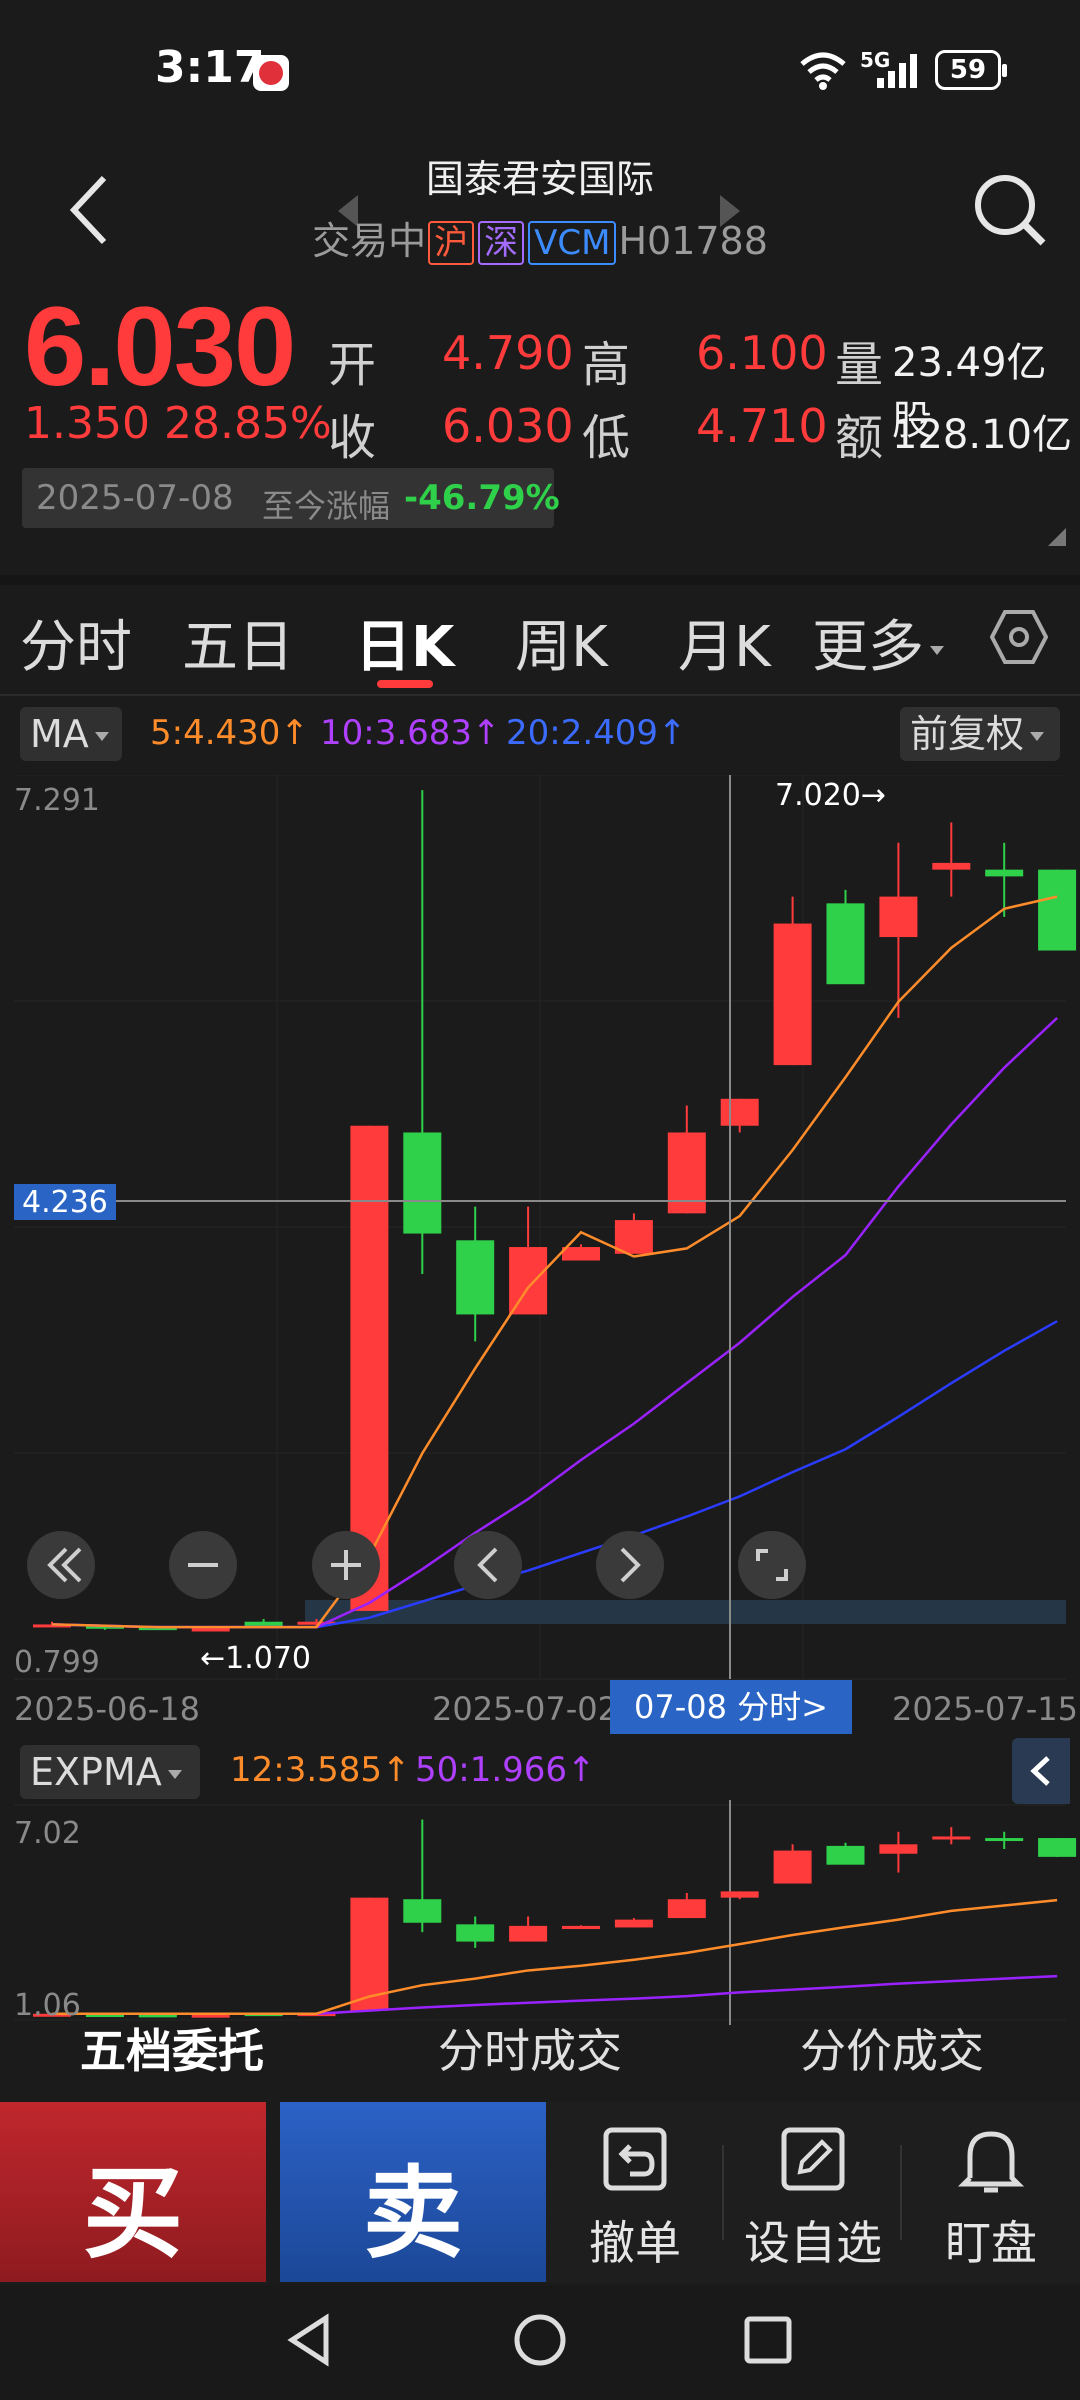  I want to click on monitor-button: 盯盘, so click(991, 2192).